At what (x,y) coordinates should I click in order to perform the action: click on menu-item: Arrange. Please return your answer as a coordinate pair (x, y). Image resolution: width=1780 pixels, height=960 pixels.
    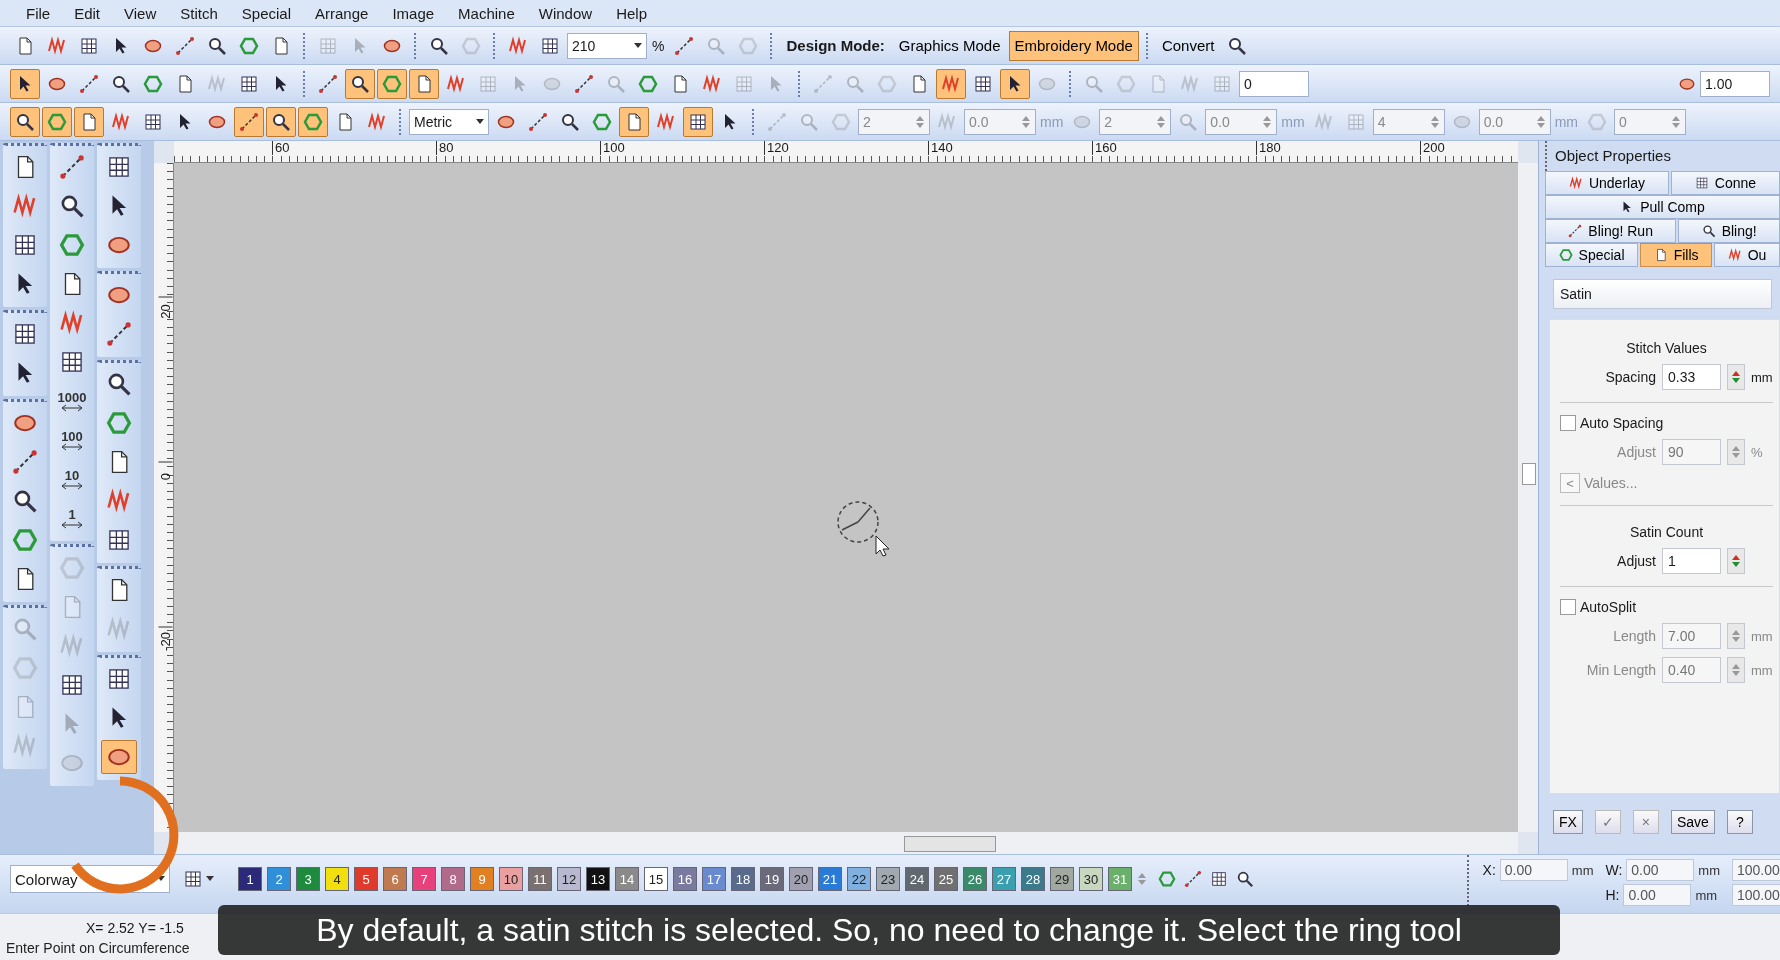
    Looking at the image, I should click on (342, 13).